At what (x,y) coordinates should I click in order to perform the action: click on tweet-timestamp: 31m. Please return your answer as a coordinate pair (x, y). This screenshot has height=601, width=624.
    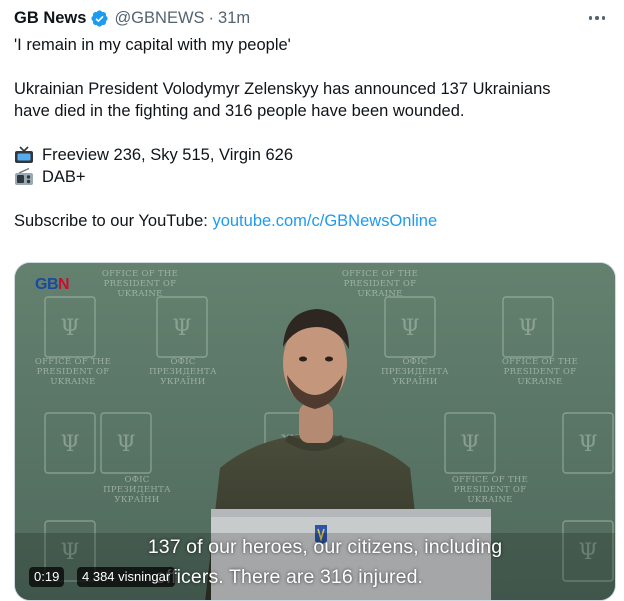
    Looking at the image, I should click on (234, 18).